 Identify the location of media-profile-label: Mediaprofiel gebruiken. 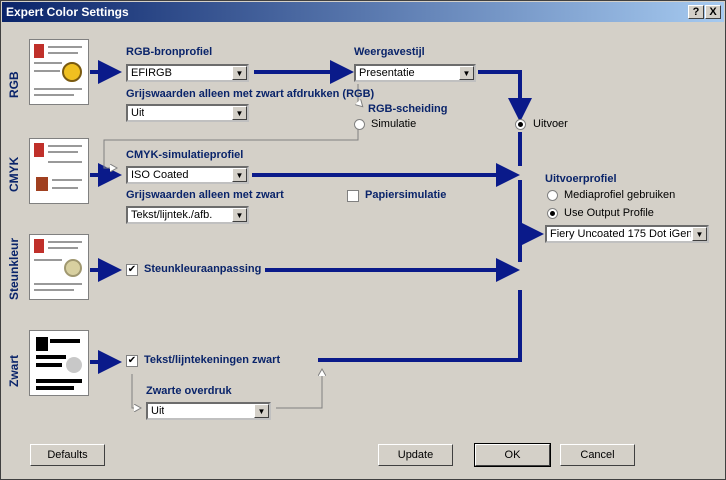
(620, 195).